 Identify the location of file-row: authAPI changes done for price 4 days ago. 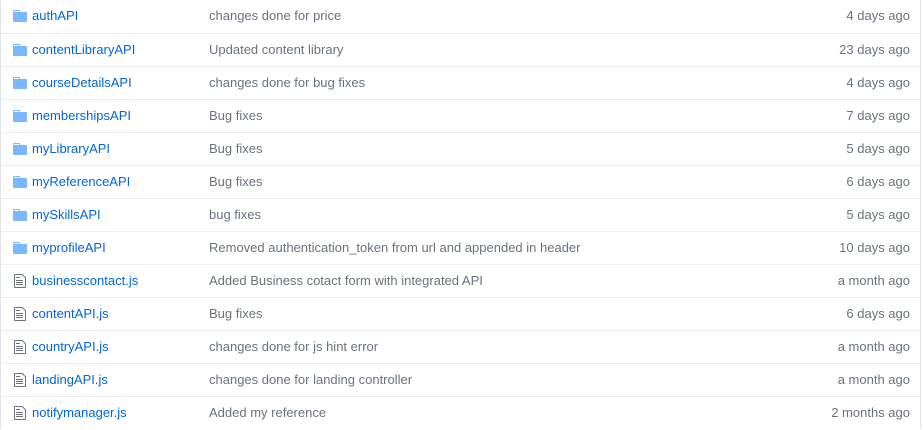
(460, 16).